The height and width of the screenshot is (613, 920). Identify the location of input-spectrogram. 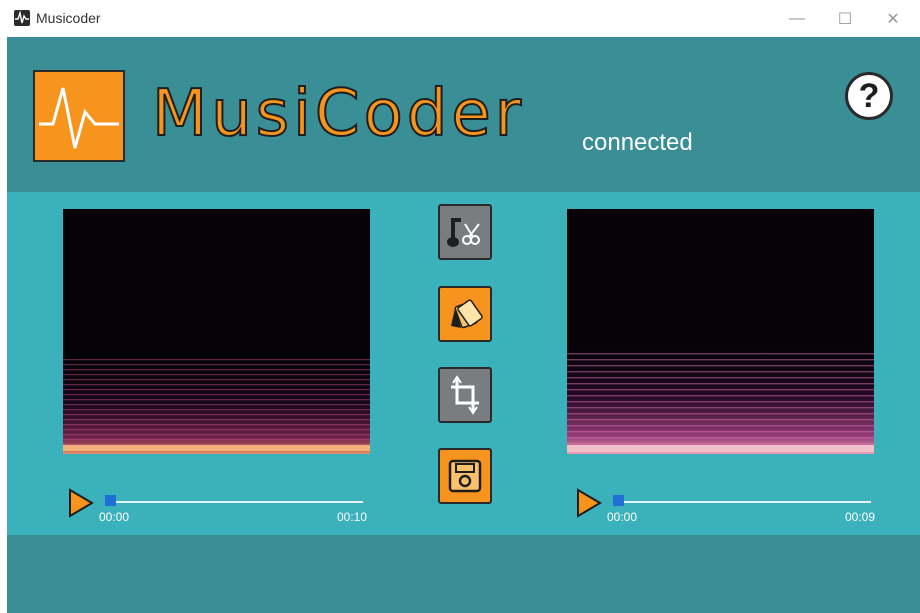
(216, 331).